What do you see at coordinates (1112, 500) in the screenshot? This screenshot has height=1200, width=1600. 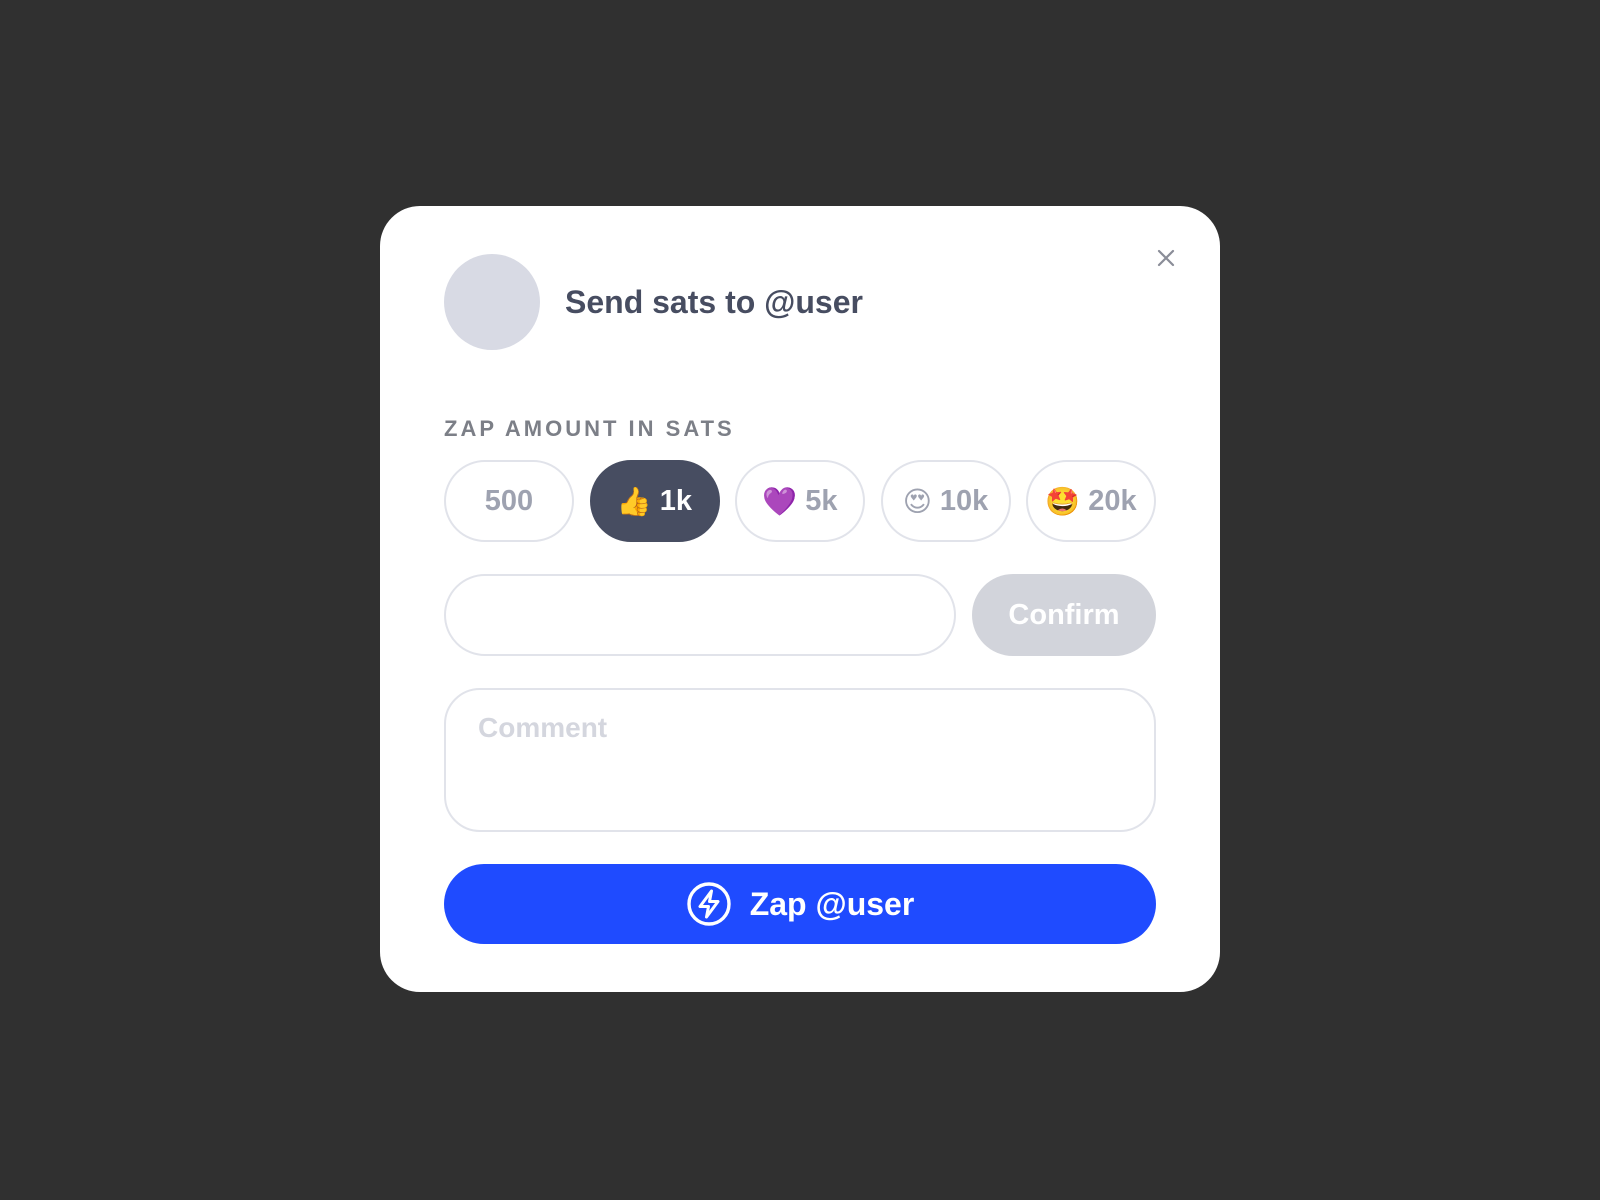 I see `amount-label: 20k` at bounding box center [1112, 500].